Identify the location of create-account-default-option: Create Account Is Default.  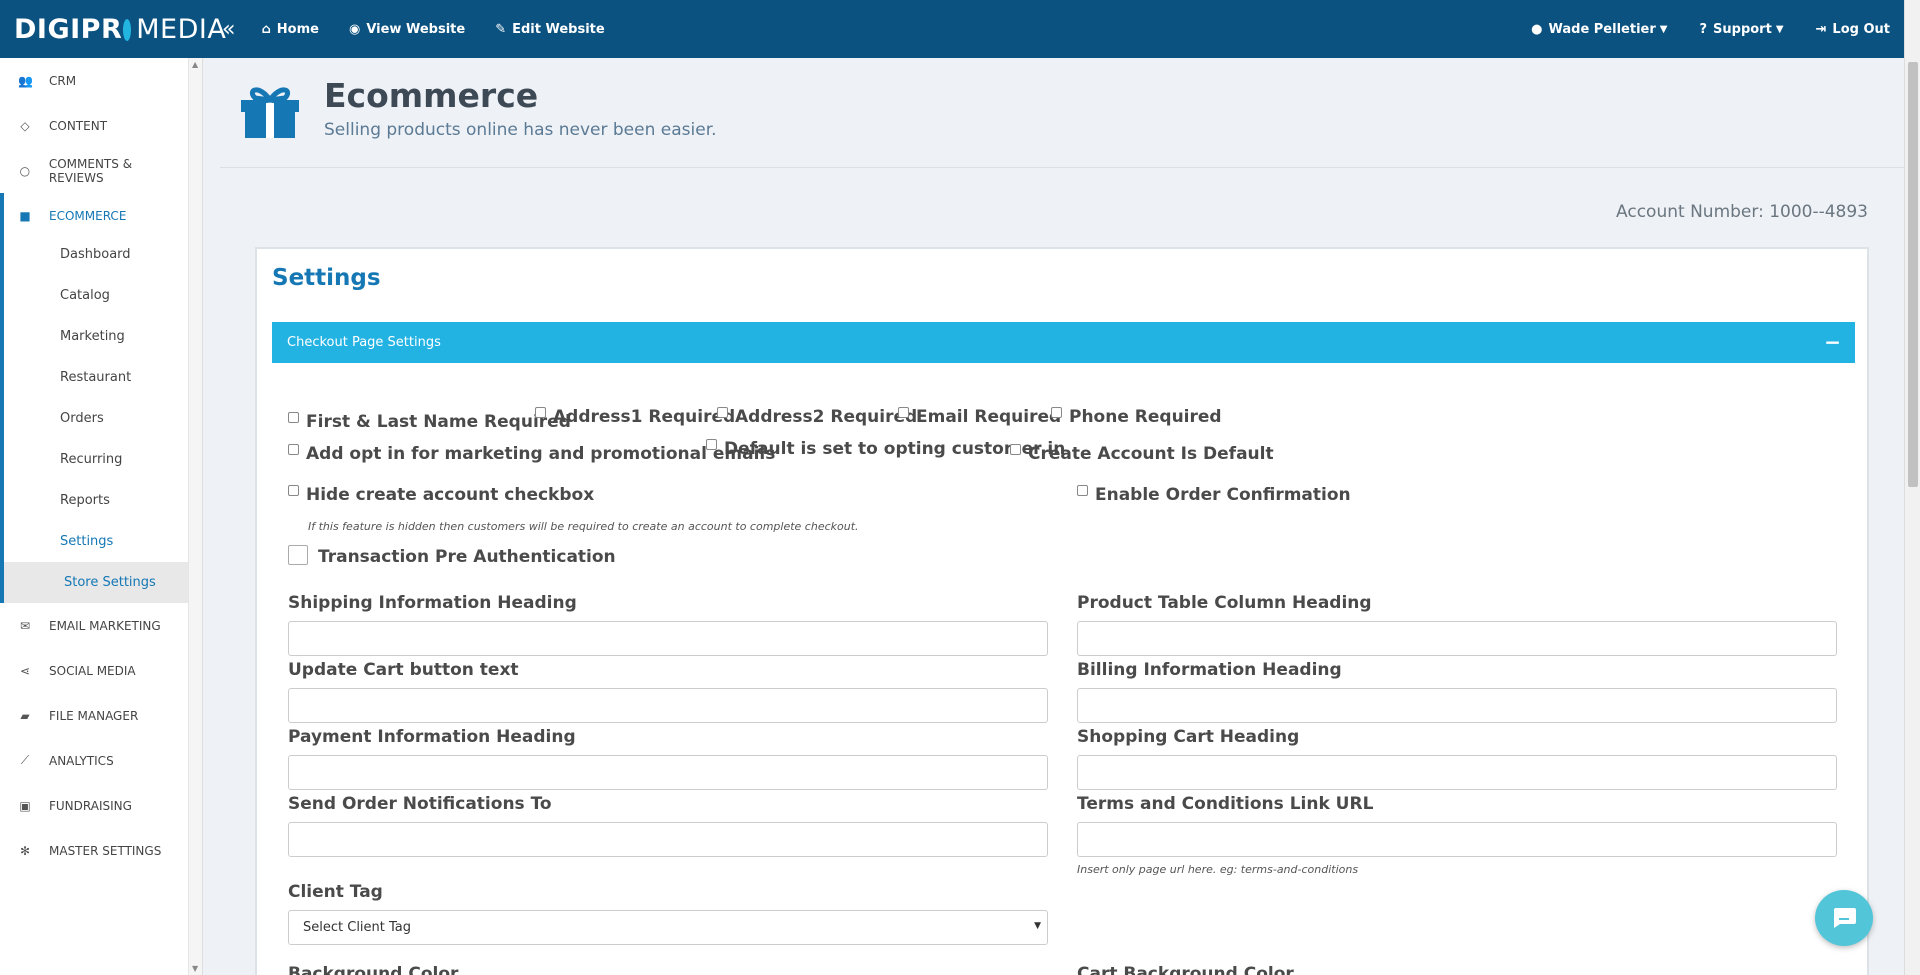
(1142, 453).